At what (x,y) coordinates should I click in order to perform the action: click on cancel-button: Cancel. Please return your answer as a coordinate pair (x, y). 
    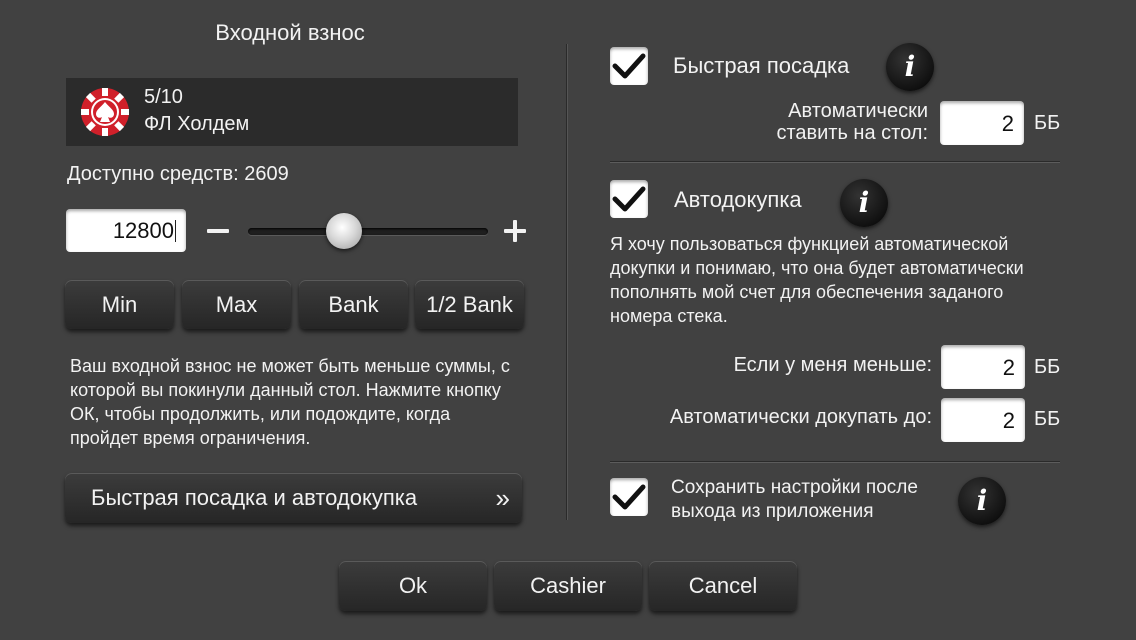
    Looking at the image, I should click on (723, 586).